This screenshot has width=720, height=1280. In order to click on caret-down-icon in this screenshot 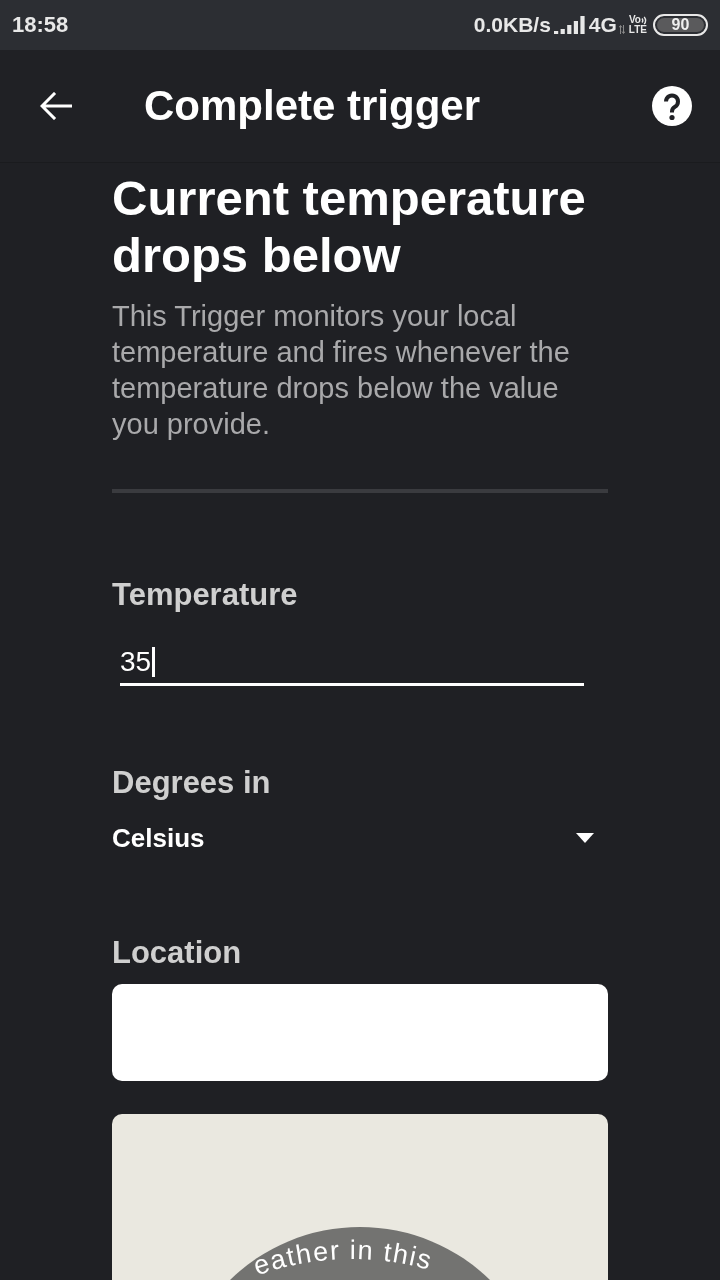, I will do `click(585, 838)`.